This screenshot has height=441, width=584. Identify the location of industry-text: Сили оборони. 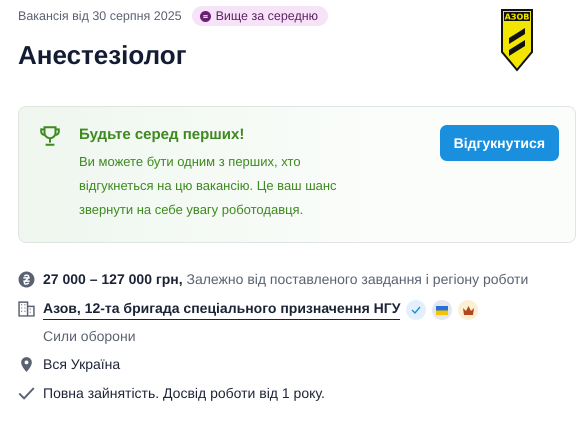
(90, 336).